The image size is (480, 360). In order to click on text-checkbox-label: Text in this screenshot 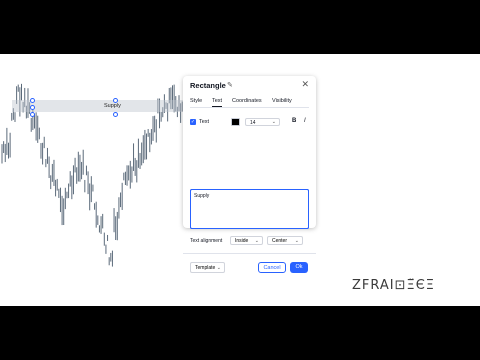, I will do `click(204, 122)`.